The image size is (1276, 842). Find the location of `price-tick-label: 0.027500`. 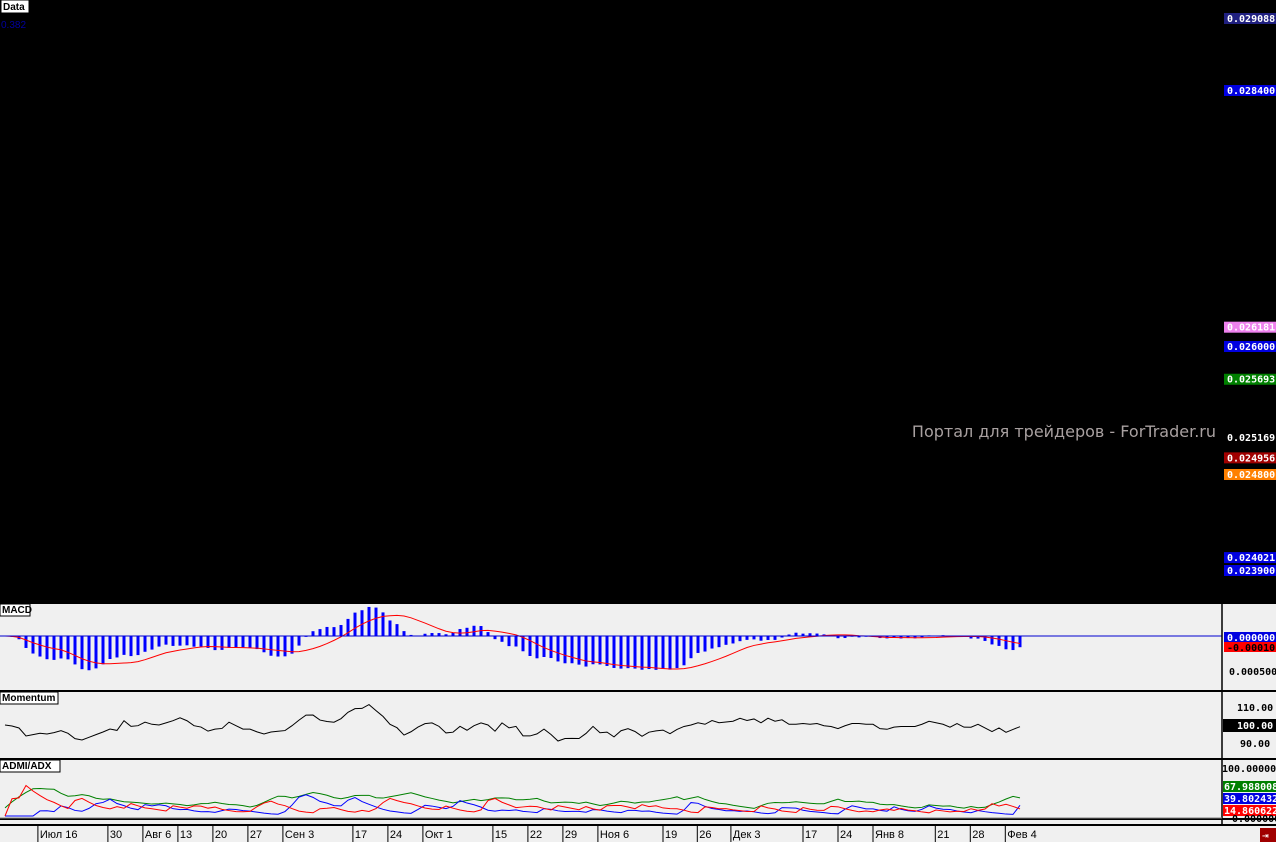

price-tick-label: 0.027500 is located at coordinates (1252, 187).